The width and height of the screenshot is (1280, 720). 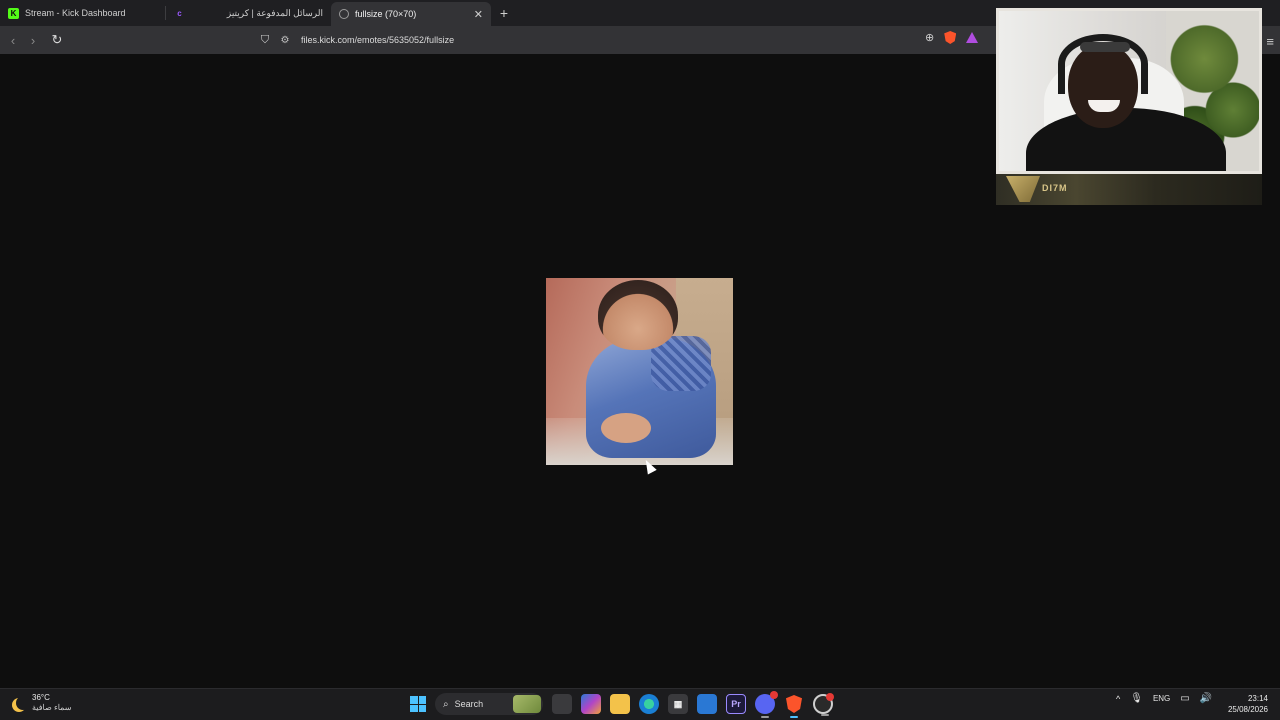 I want to click on globe-favicon-icon, so click(x=344, y=14).